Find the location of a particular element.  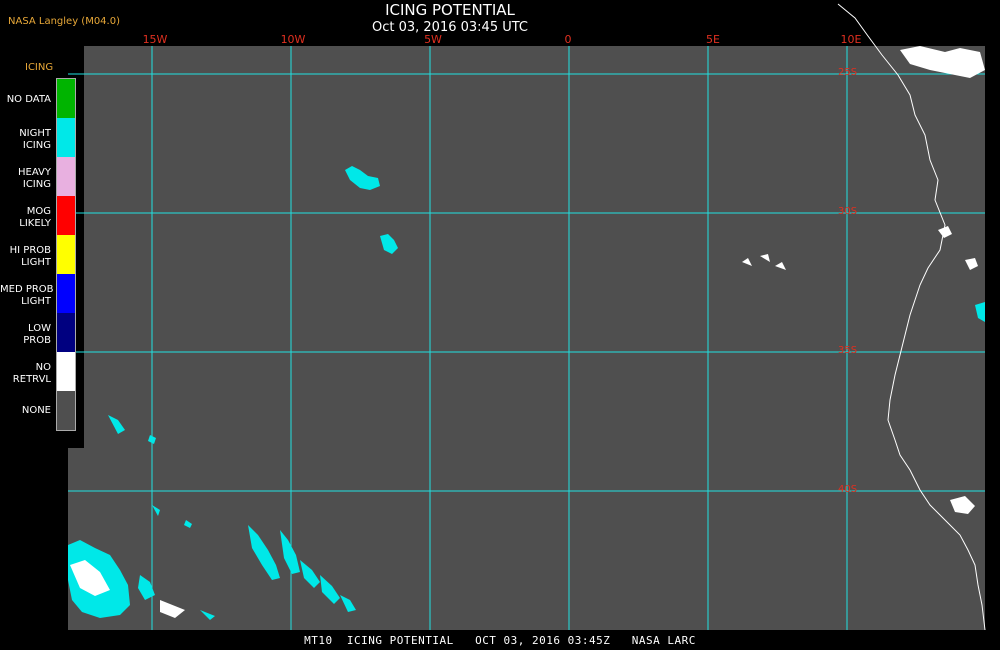

lat-label-30s: 30S is located at coordinates (848, 211).